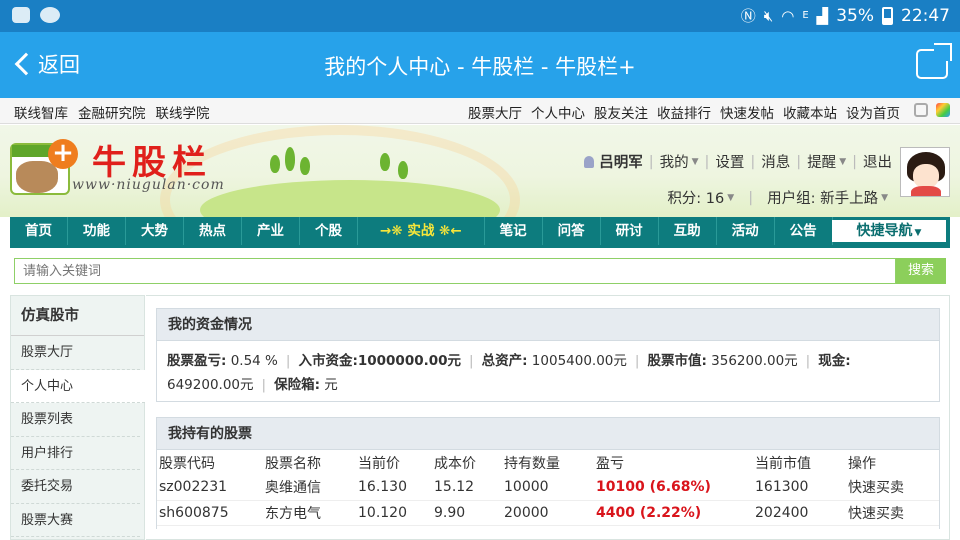 This screenshot has width=960, height=540. What do you see at coordinates (183, 112) in the screenshot?
I see `link-academy: 联线学院` at bounding box center [183, 112].